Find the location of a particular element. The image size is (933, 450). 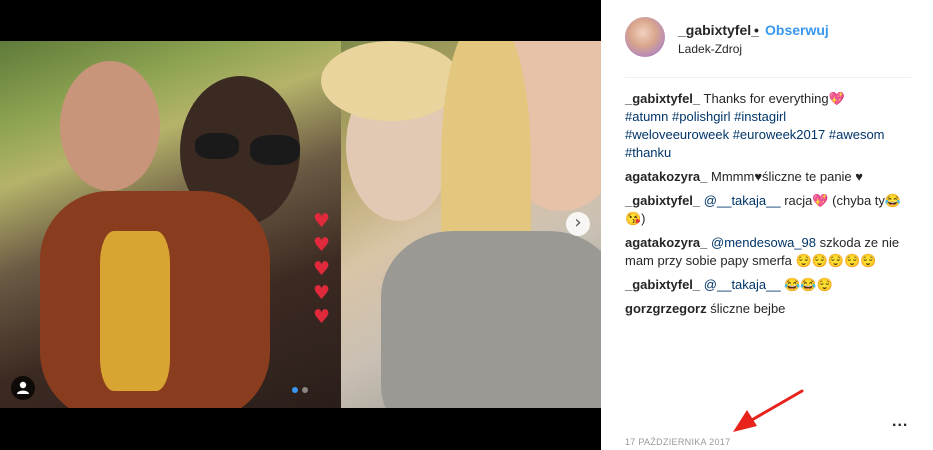

header-divider is located at coordinates (768, 77).